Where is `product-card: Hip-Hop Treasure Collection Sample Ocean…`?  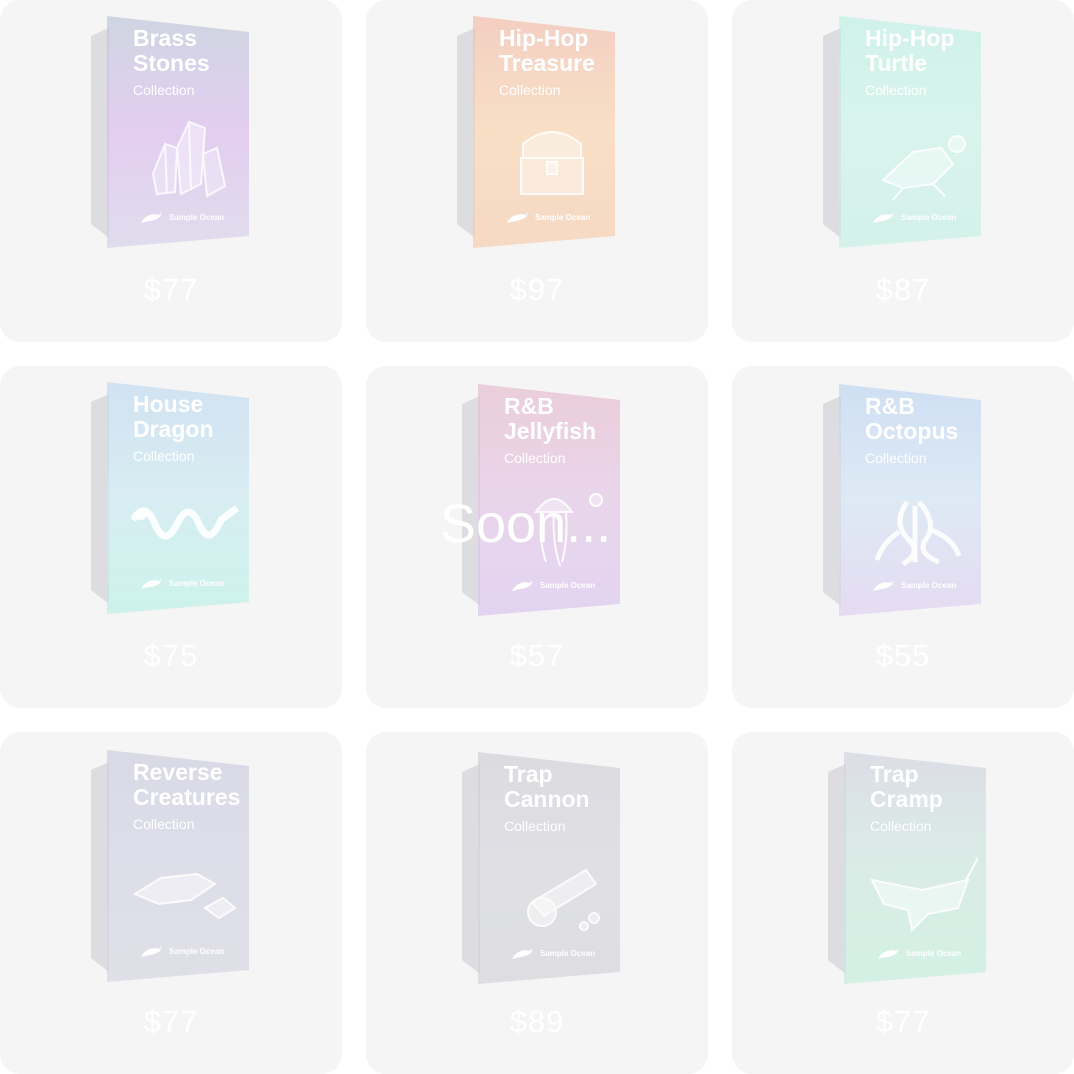 product-card: Hip-Hop Treasure Collection Sample Ocean… is located at coordinates (537, 171).